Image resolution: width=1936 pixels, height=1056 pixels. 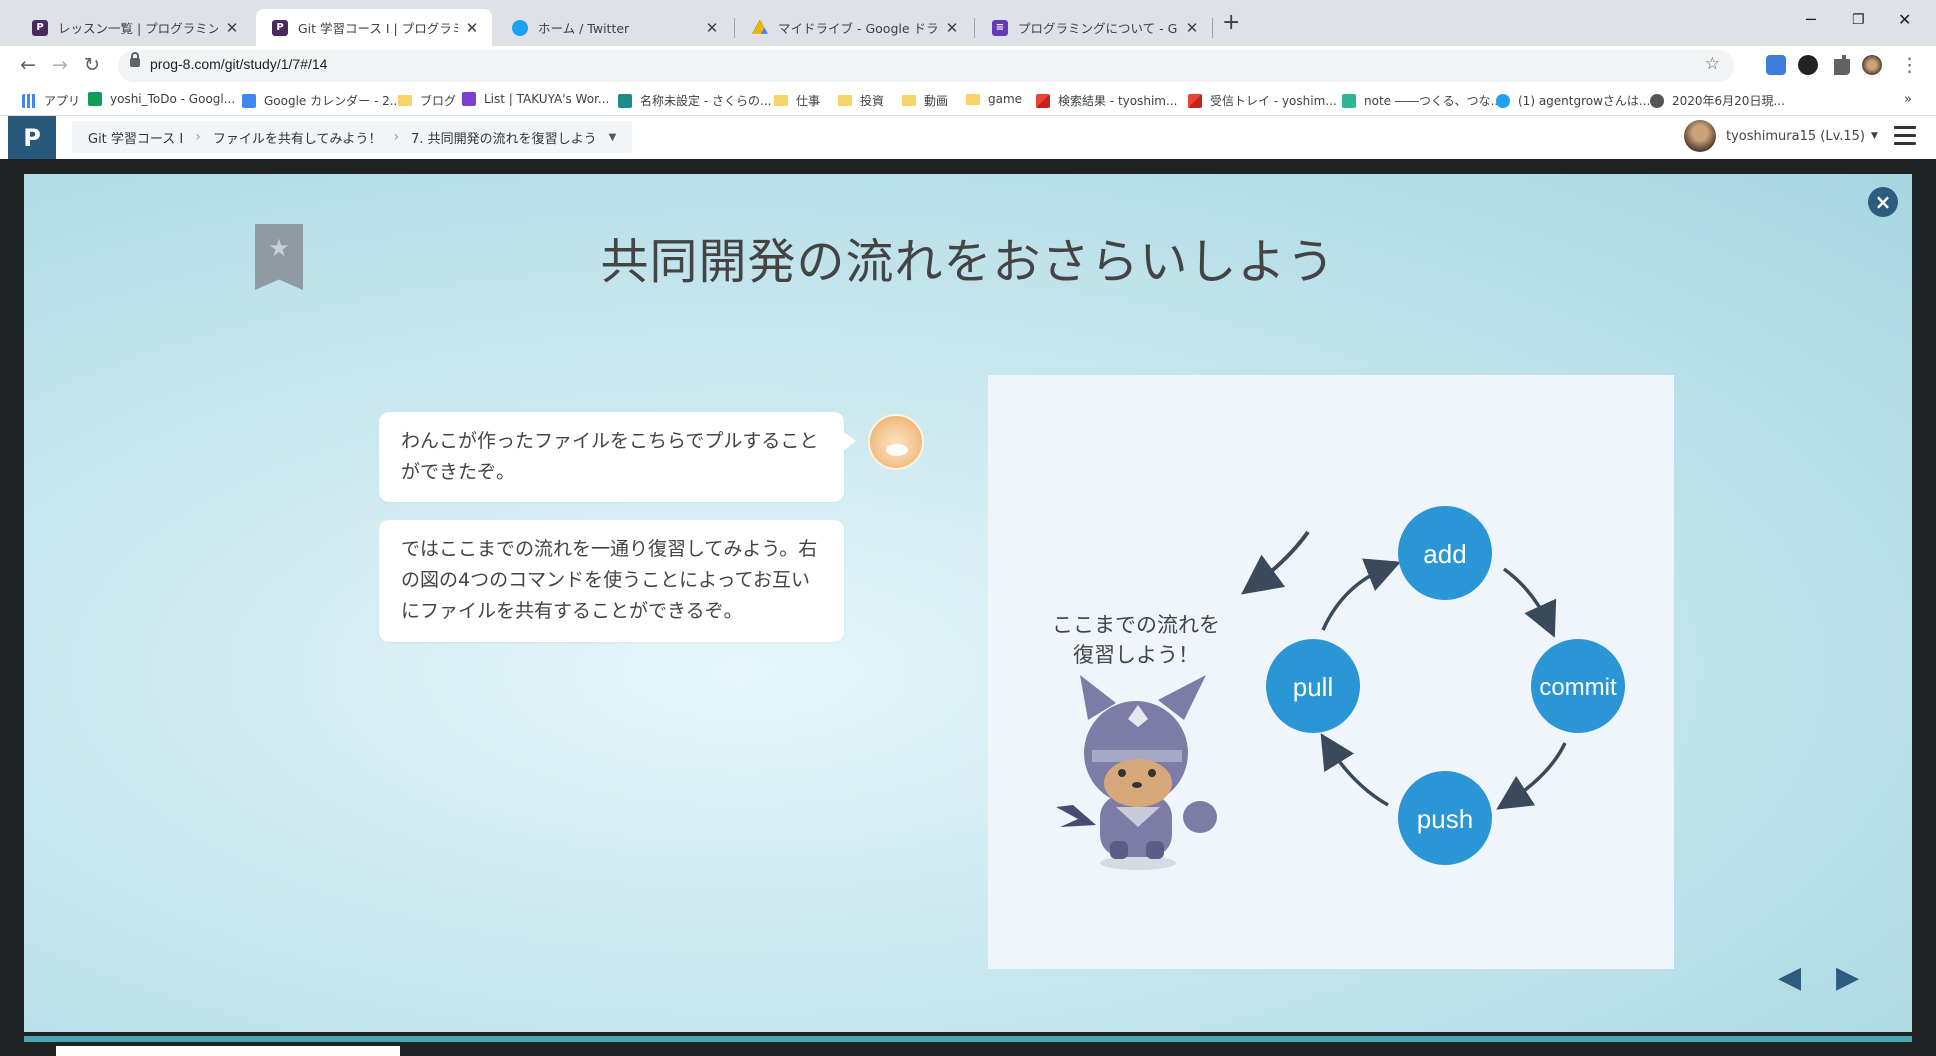 I want to click on arrow-add-to-commit, so click(x=1529, y=602).